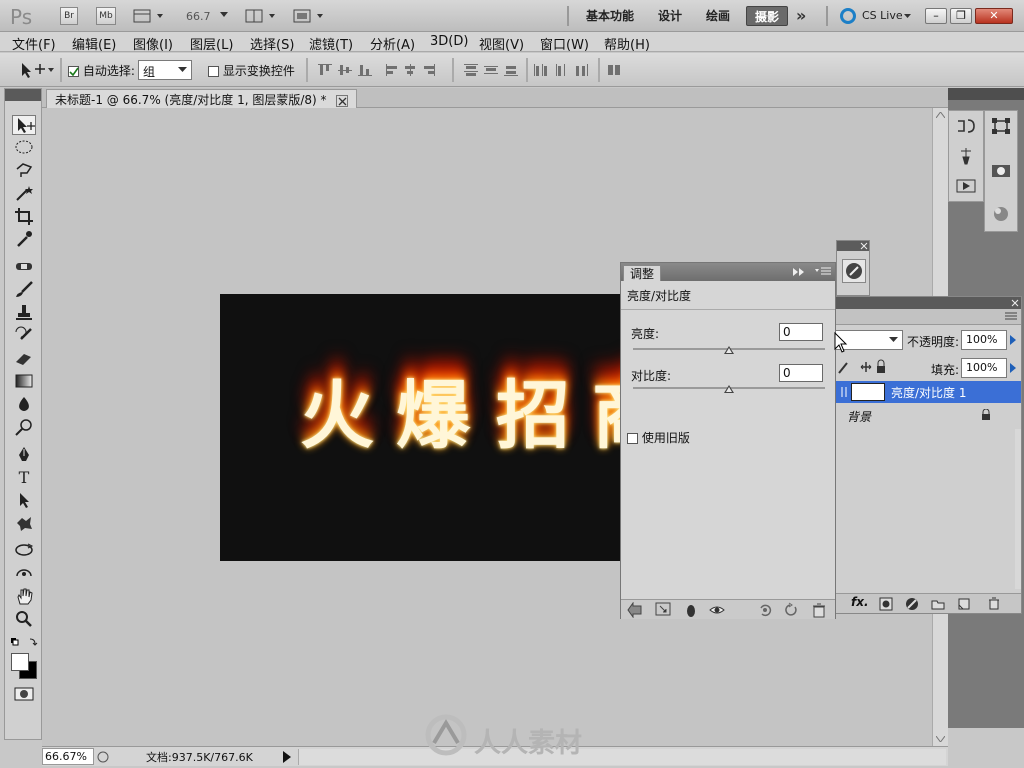 Image resolution: width=1024 pixels, height=768 pixels. What do you see at coordinates (912, 604) in the screenshot?
I see `adjustment-layer-icon` at bounding box center [912, 604].